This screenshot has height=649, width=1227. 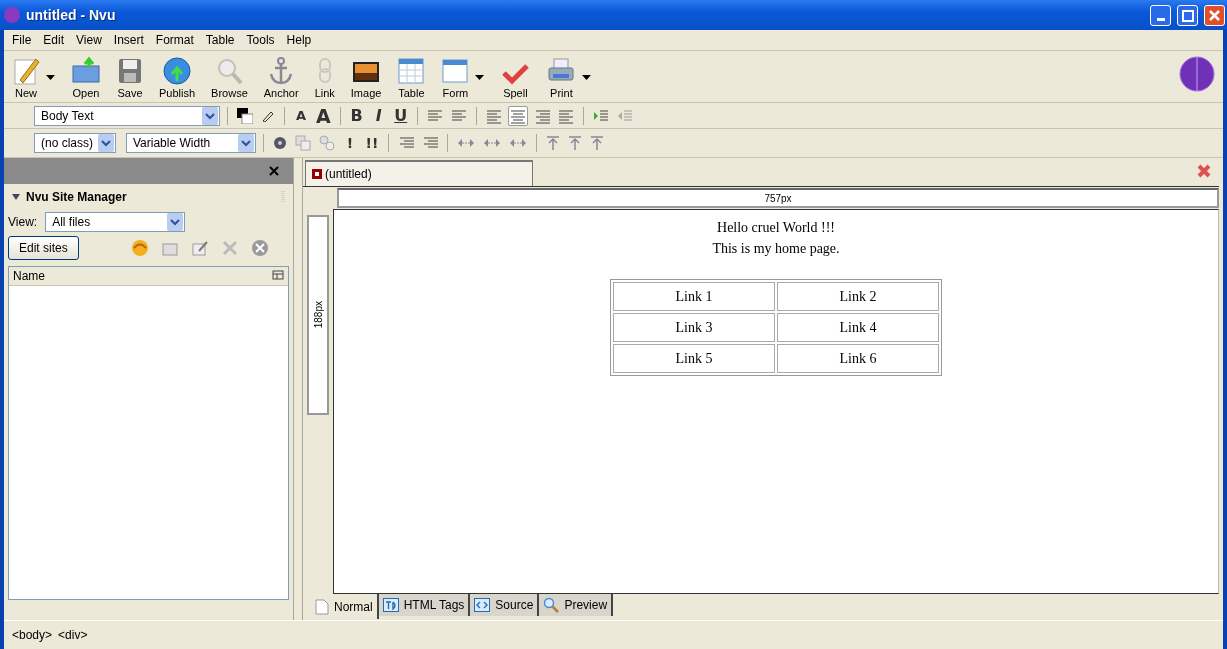 What do you see at coordinates (372, 143) in the screenshot?
I see `priority-button: !!` at bounding box center [372, 143].